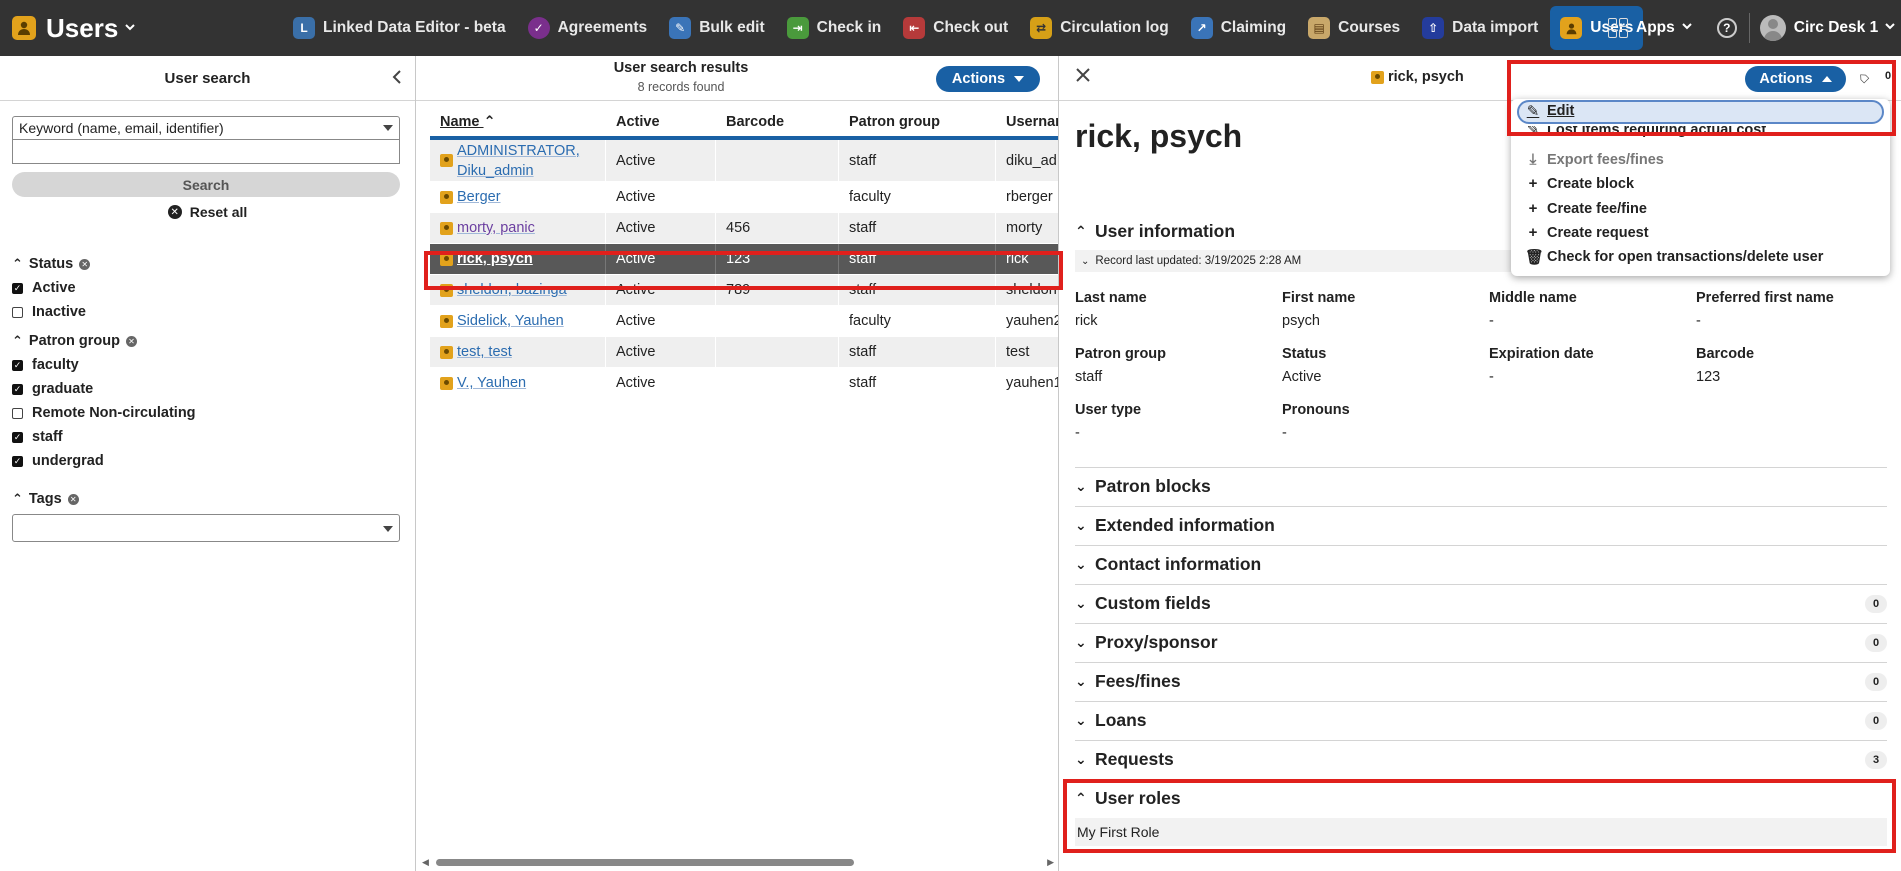 This screenshot has height=871, width=1901. I want to click on menu-item-lost-items: ✎ Lost items requiring actual cost, so click(1645, 132).